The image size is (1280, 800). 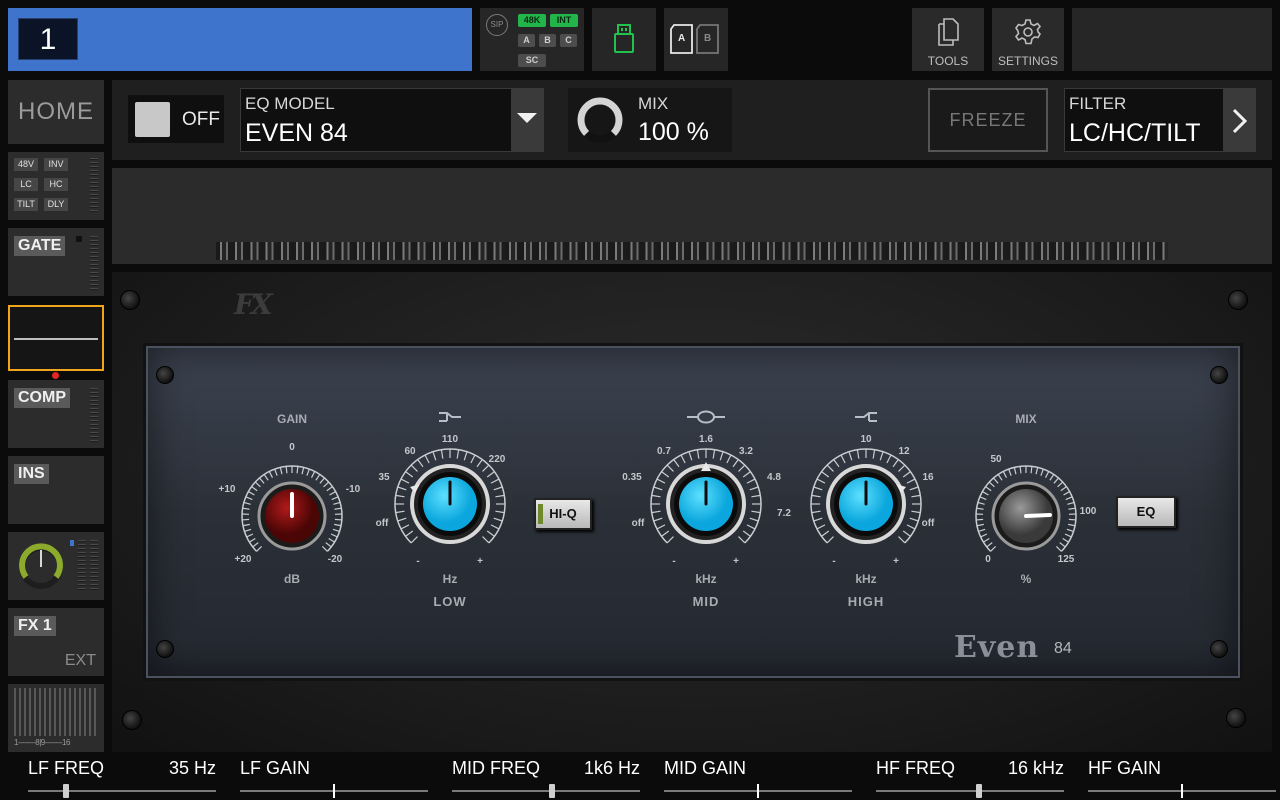 I want to click on sidechain-tag: SC, so click(x=532, y=60).